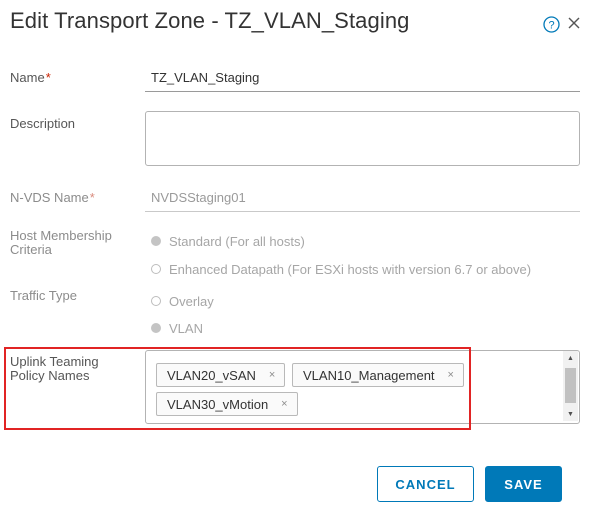 This screenshot has width=597, height=512. Describe the element at coordinates (362, 211) in the screenshot. I see `nvds-name-underline` at that location.